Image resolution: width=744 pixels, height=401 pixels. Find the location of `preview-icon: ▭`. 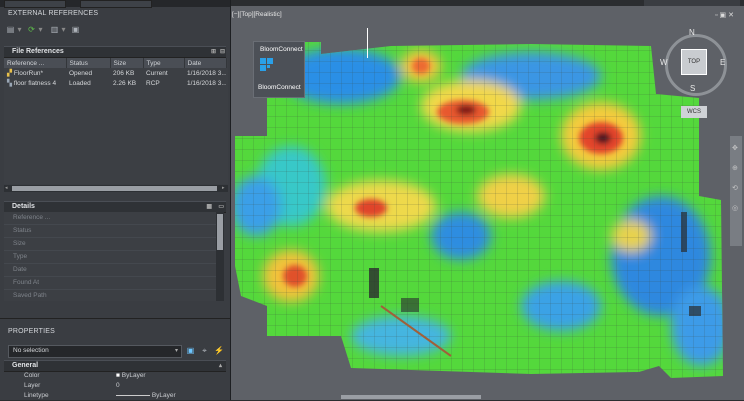

preview-icon: ▭ is located at coordinates (221, 207).